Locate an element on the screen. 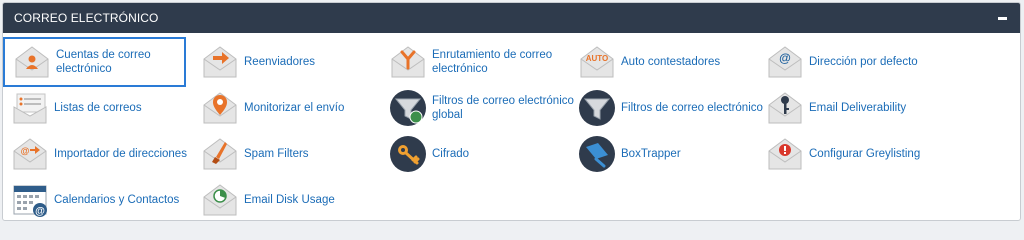 The width and height of the screenshot is (1024, 240). greylisting-label: Configurar Greylisting is located at coordinates (865, 154).